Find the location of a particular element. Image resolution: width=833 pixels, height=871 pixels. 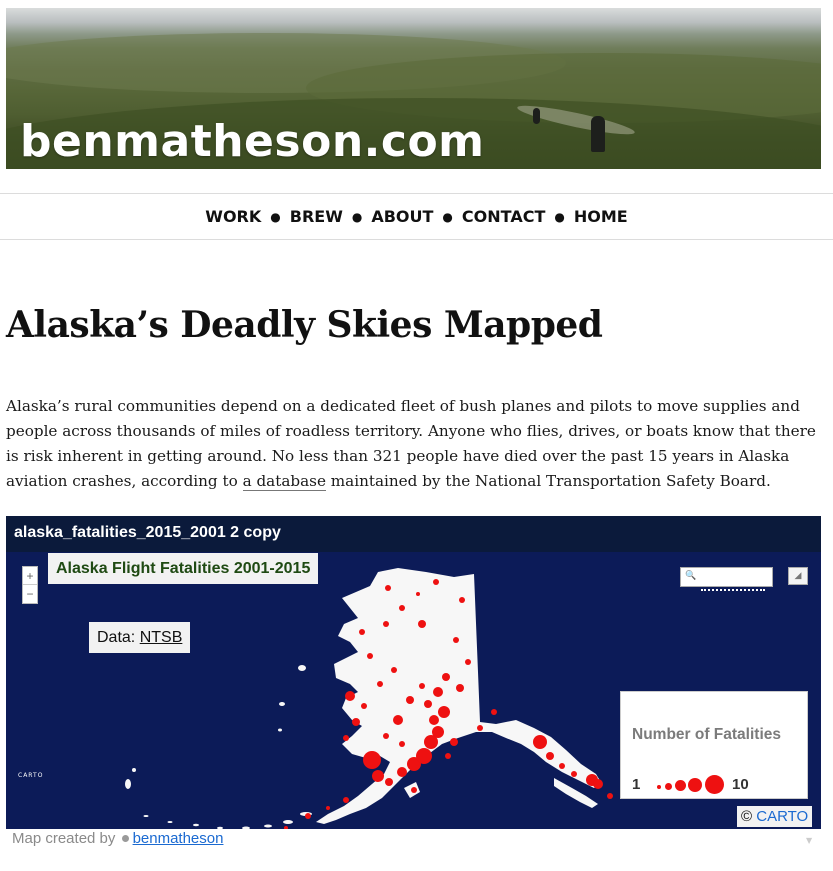

map-search-input: 🔍 is located at coordinates (726, 577).